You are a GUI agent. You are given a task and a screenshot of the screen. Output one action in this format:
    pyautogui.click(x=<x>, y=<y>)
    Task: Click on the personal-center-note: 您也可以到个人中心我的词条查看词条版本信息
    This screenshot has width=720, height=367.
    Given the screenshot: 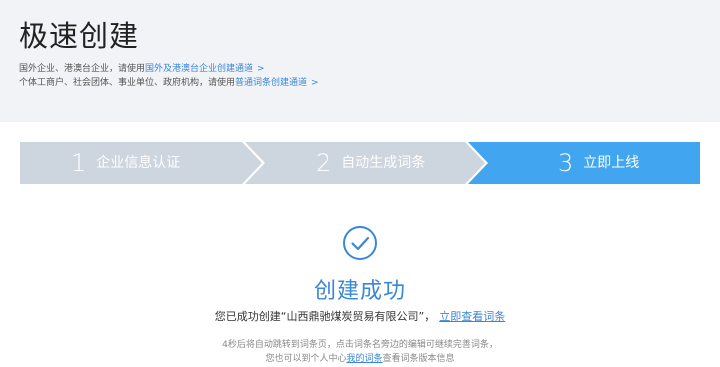 What is the action you would take?
    pyautogui.click(x=360, y=357)
    